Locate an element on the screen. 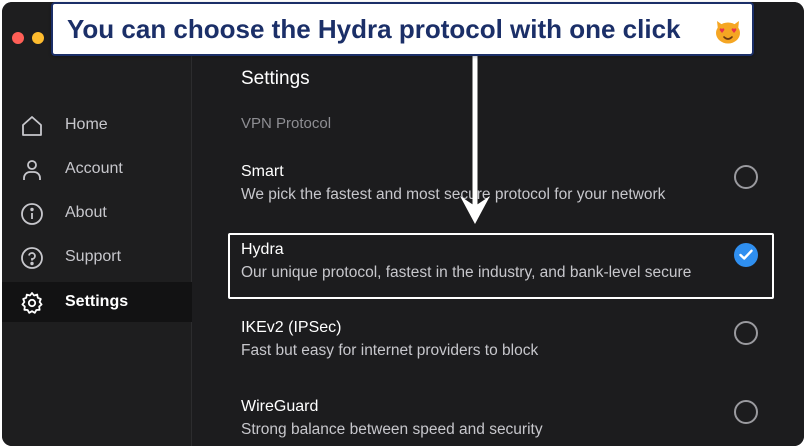 Image resolution: width=806 pixels, height=448 pixels. heart-eyes-cat-emoji is located at coordinates (728, 32).